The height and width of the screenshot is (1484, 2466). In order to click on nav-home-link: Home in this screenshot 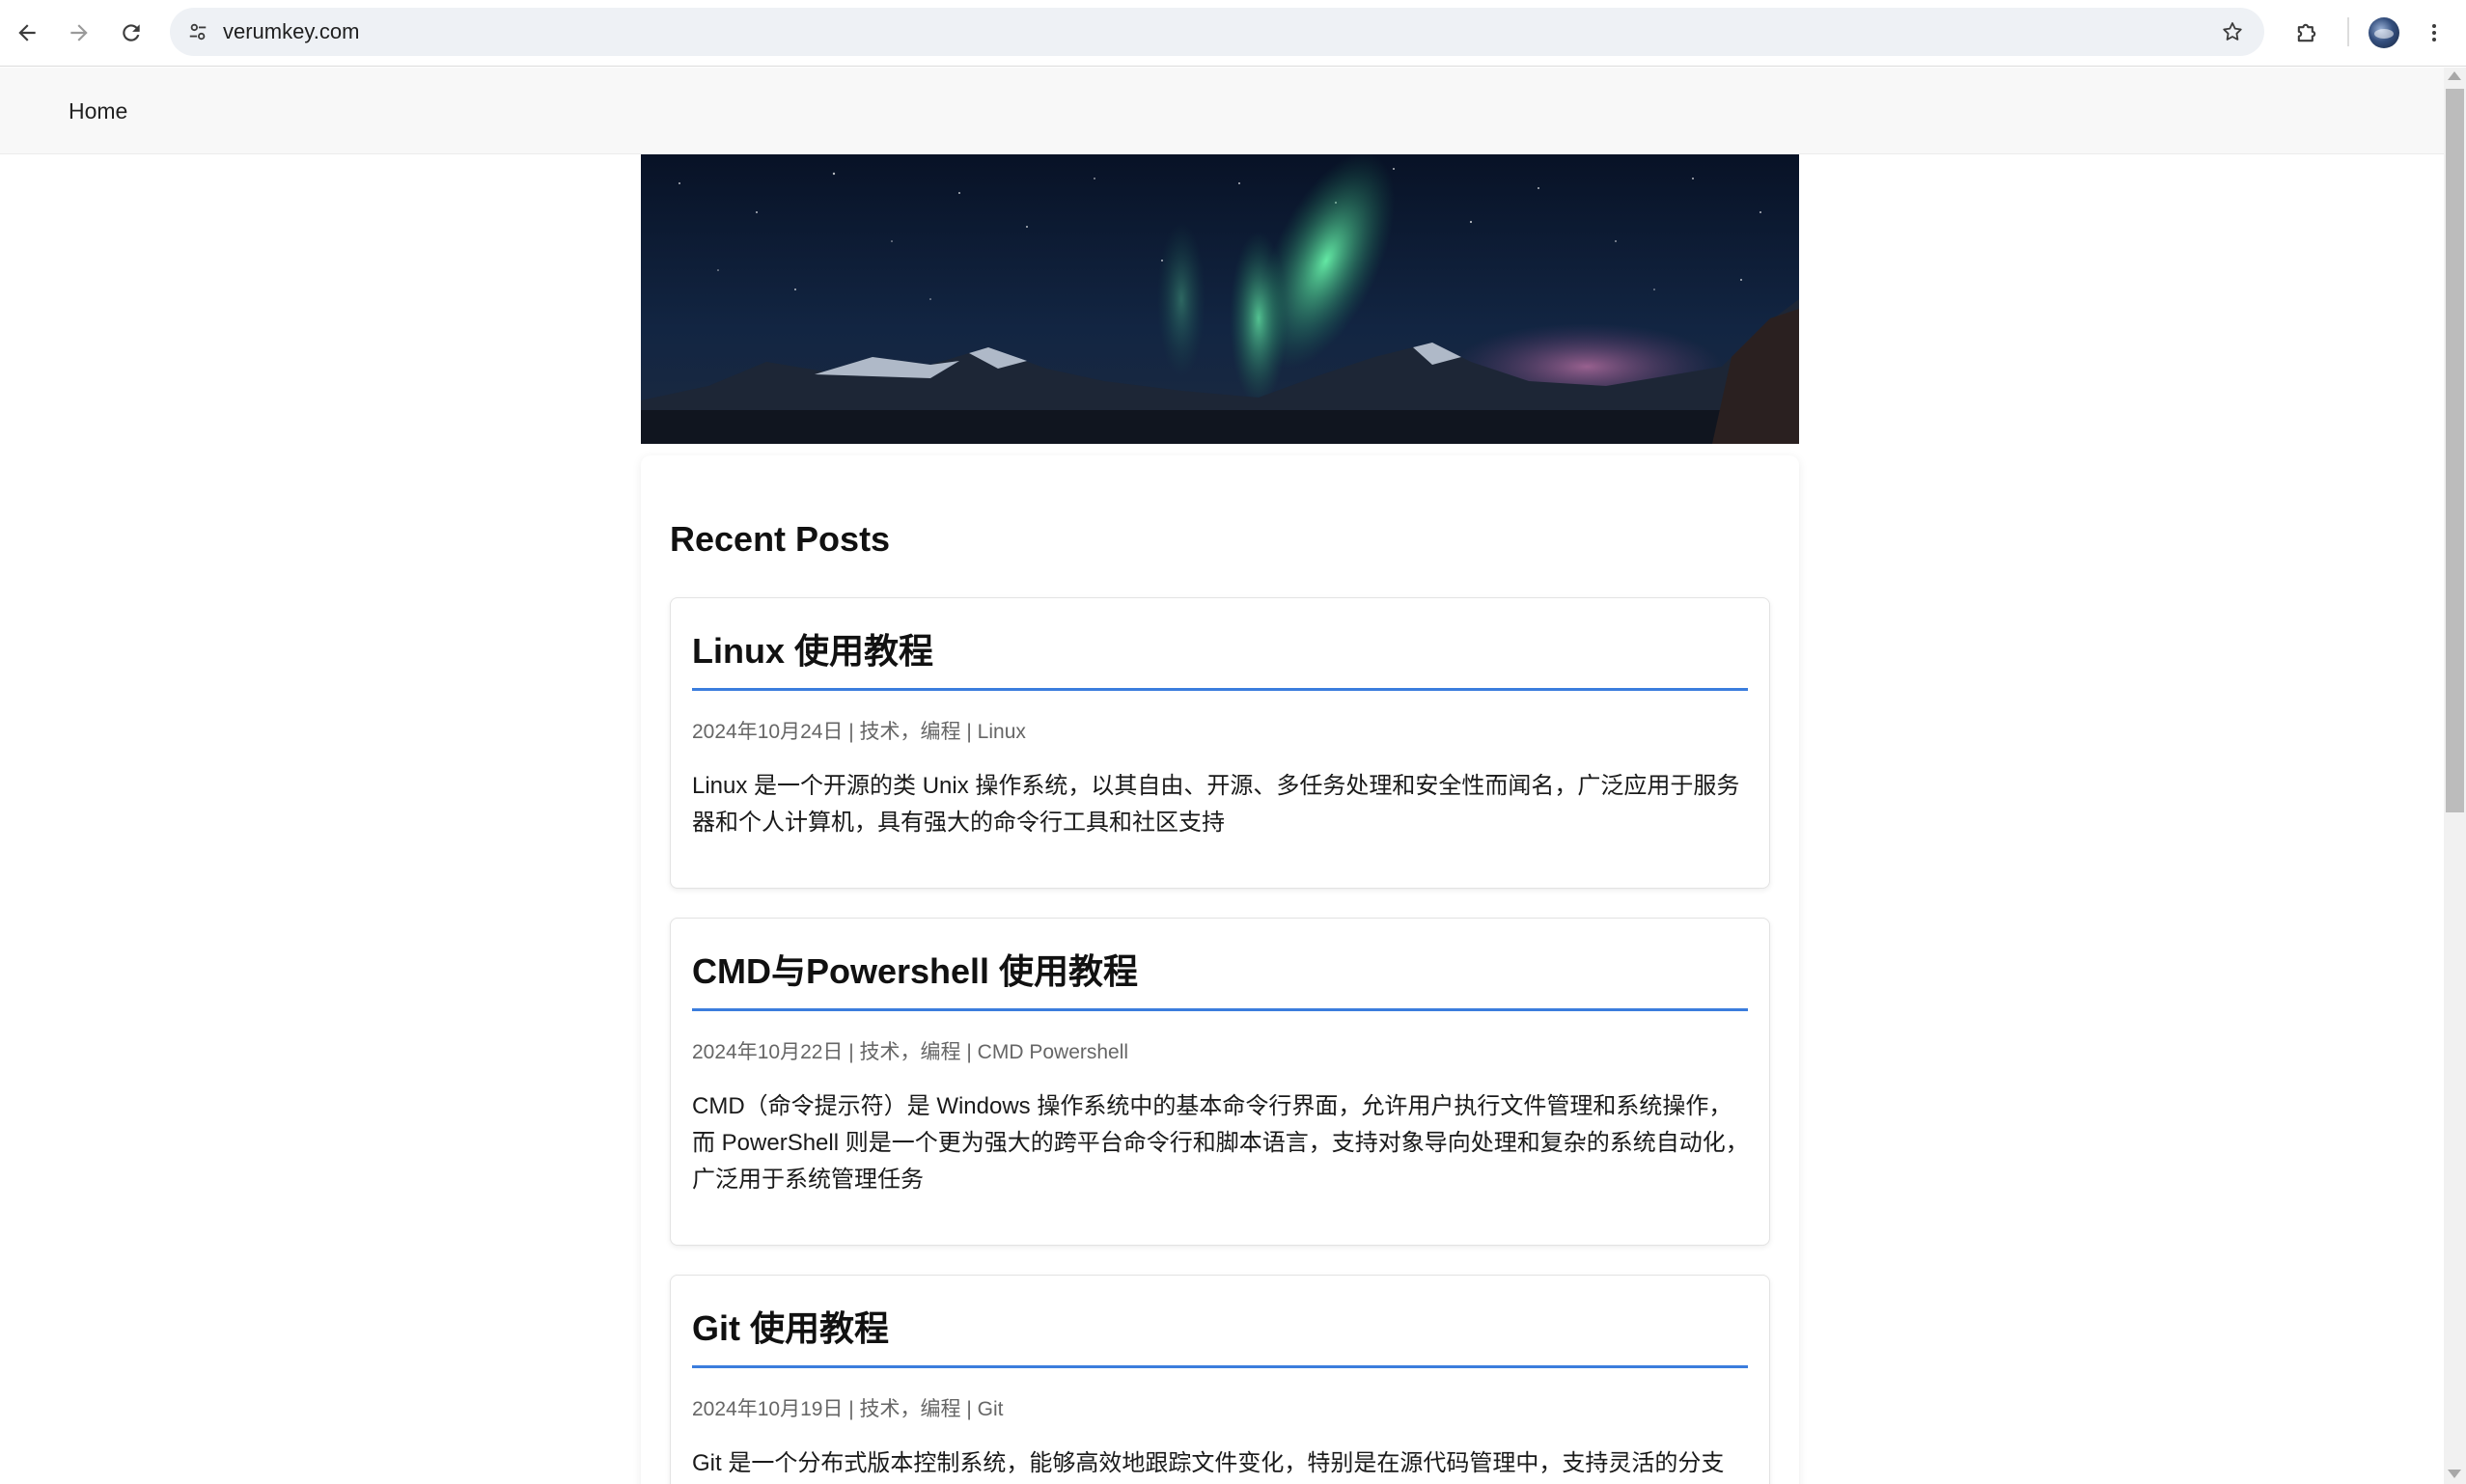, I will do `click(98, 111)`.